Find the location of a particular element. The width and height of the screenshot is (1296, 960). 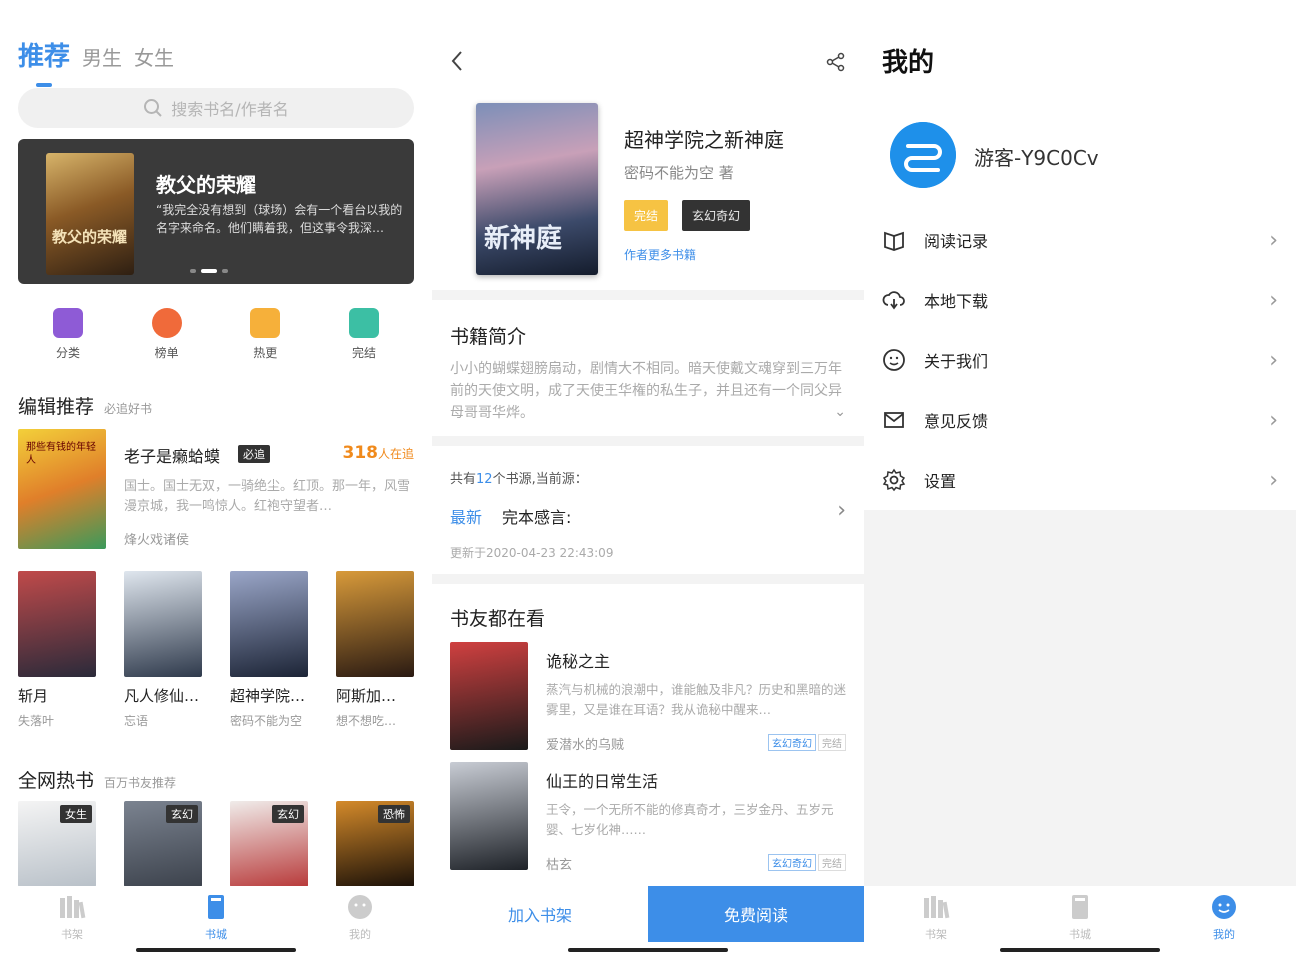

tab-female: 女生 is located at coordinates (154, 57).